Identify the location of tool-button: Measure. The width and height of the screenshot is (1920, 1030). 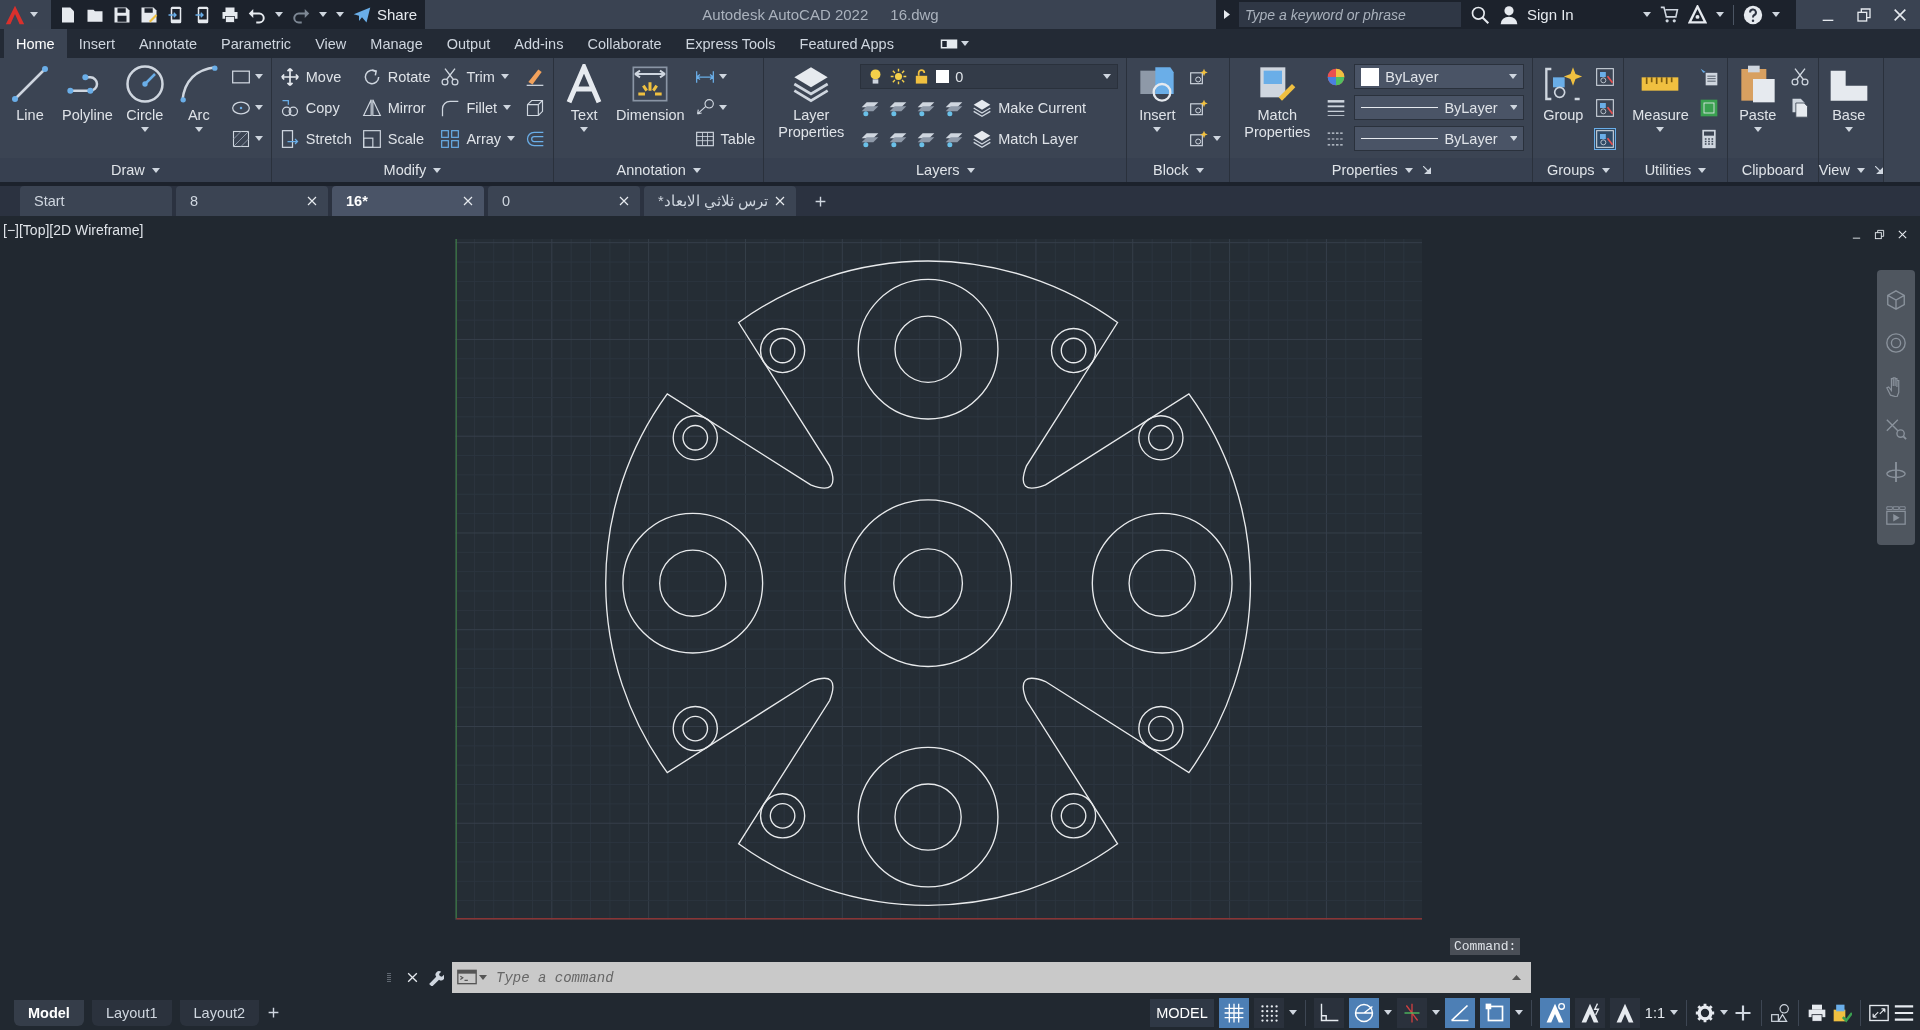
(1660, 98).